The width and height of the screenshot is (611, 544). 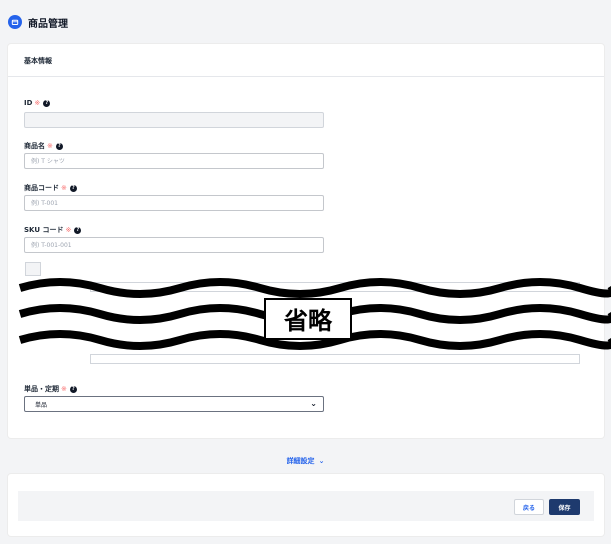 I want to click on save-button: 保存, so click(x=564, y=507).